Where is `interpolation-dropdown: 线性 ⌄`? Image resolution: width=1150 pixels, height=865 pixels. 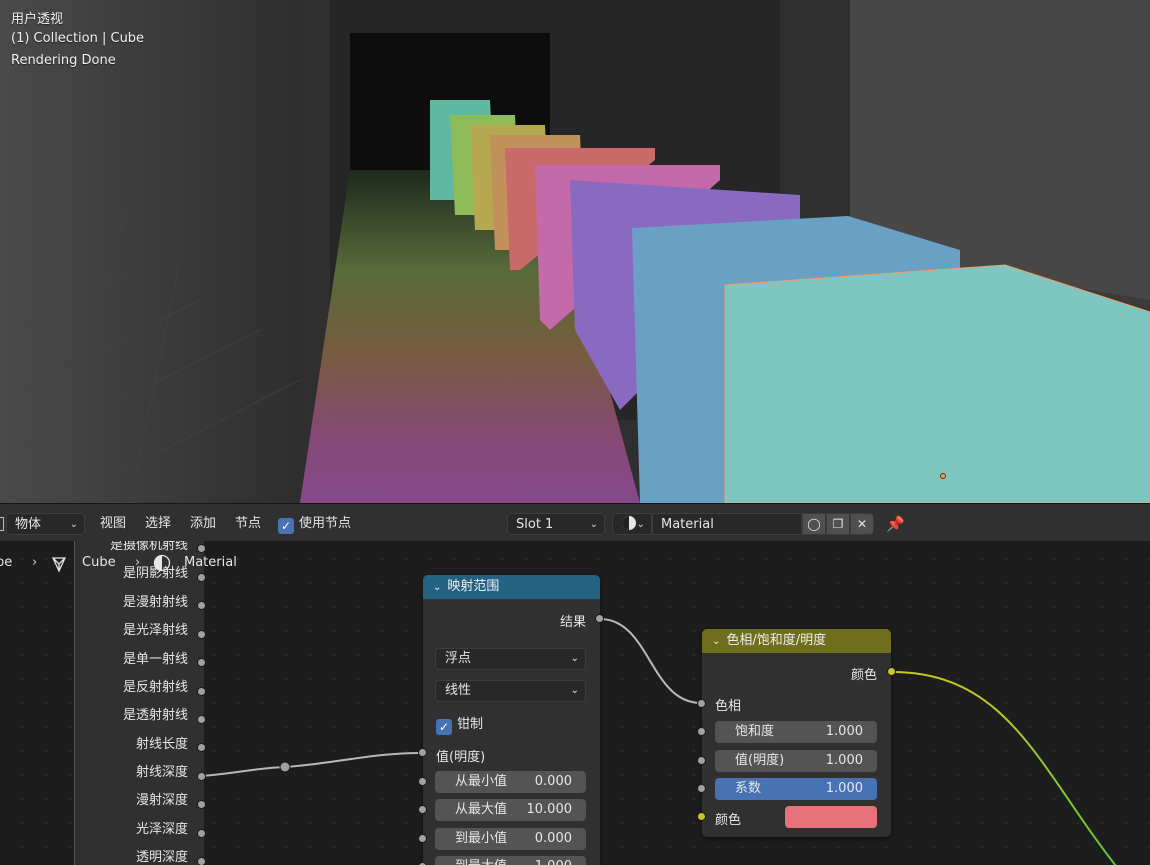
interpolation-dropdown: 线性 ⌄ is located at coordinates (510, 691).